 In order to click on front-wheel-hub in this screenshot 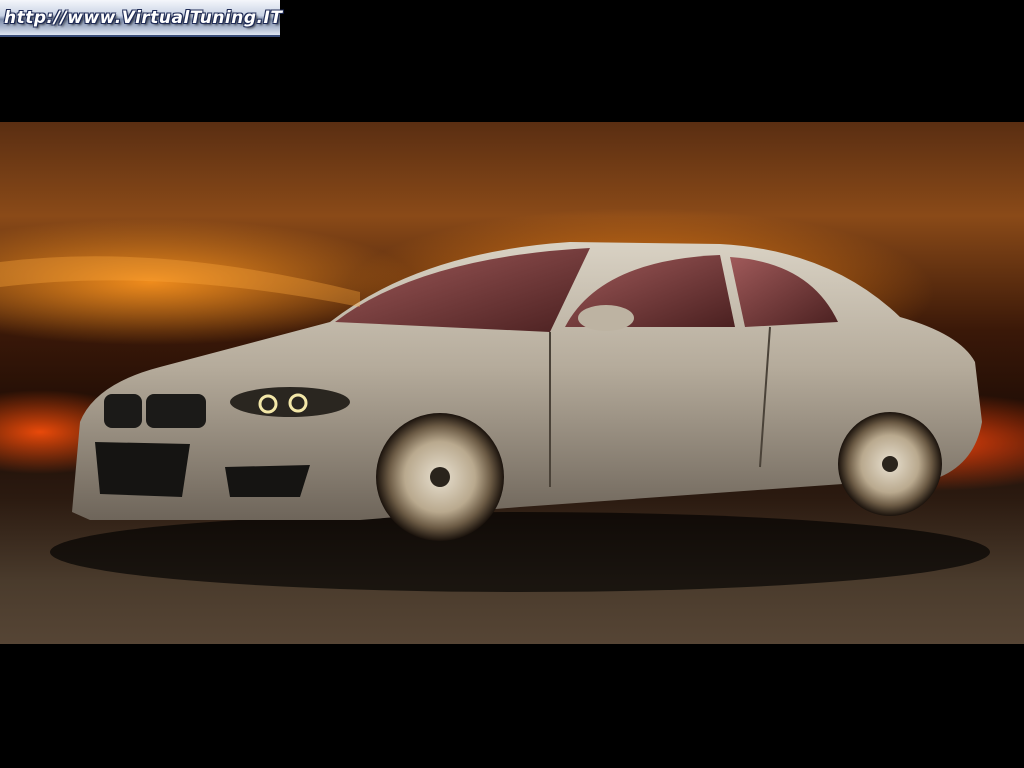, I will do `click(440, 477)`.